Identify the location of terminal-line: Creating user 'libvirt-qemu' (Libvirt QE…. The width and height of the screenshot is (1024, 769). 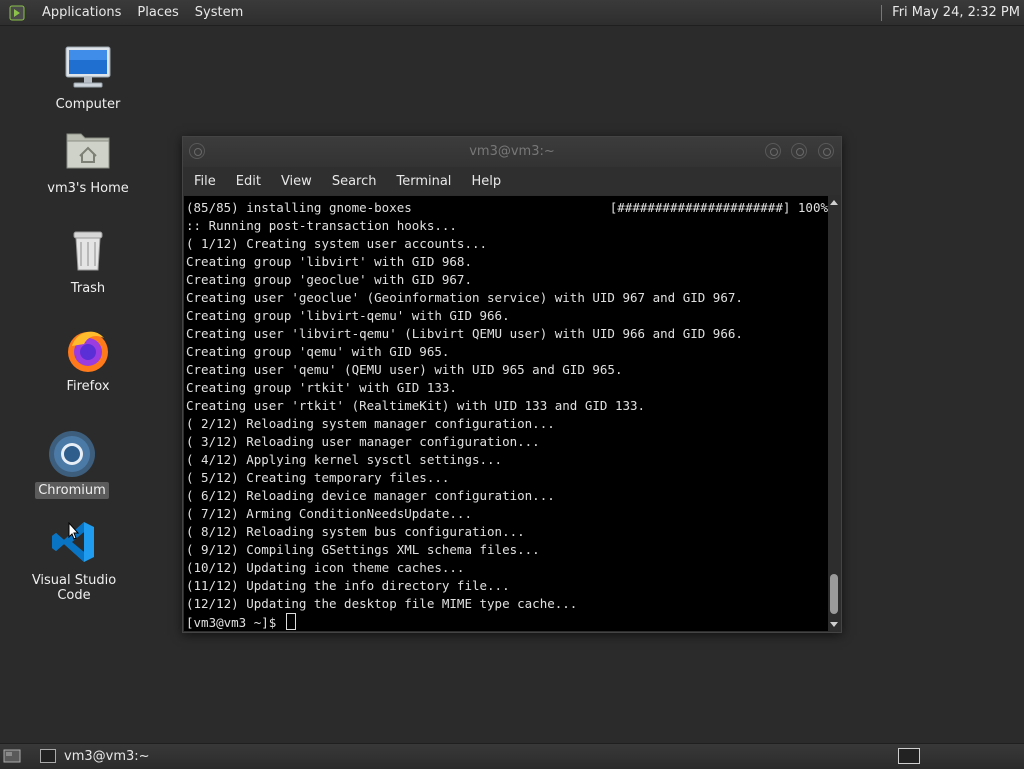
(464, 333).